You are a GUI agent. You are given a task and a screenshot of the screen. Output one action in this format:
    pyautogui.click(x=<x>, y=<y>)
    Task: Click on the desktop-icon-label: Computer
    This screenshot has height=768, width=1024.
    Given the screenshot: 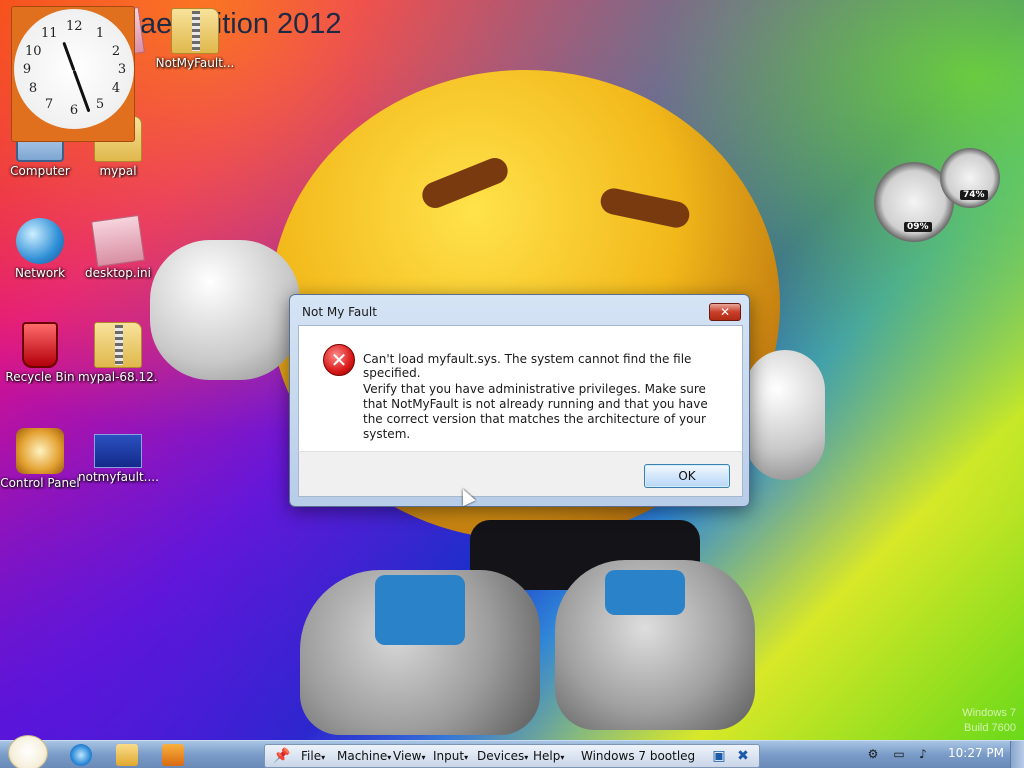 What is the action you would take?
    pyautogui.click(x=40, y=171)
    